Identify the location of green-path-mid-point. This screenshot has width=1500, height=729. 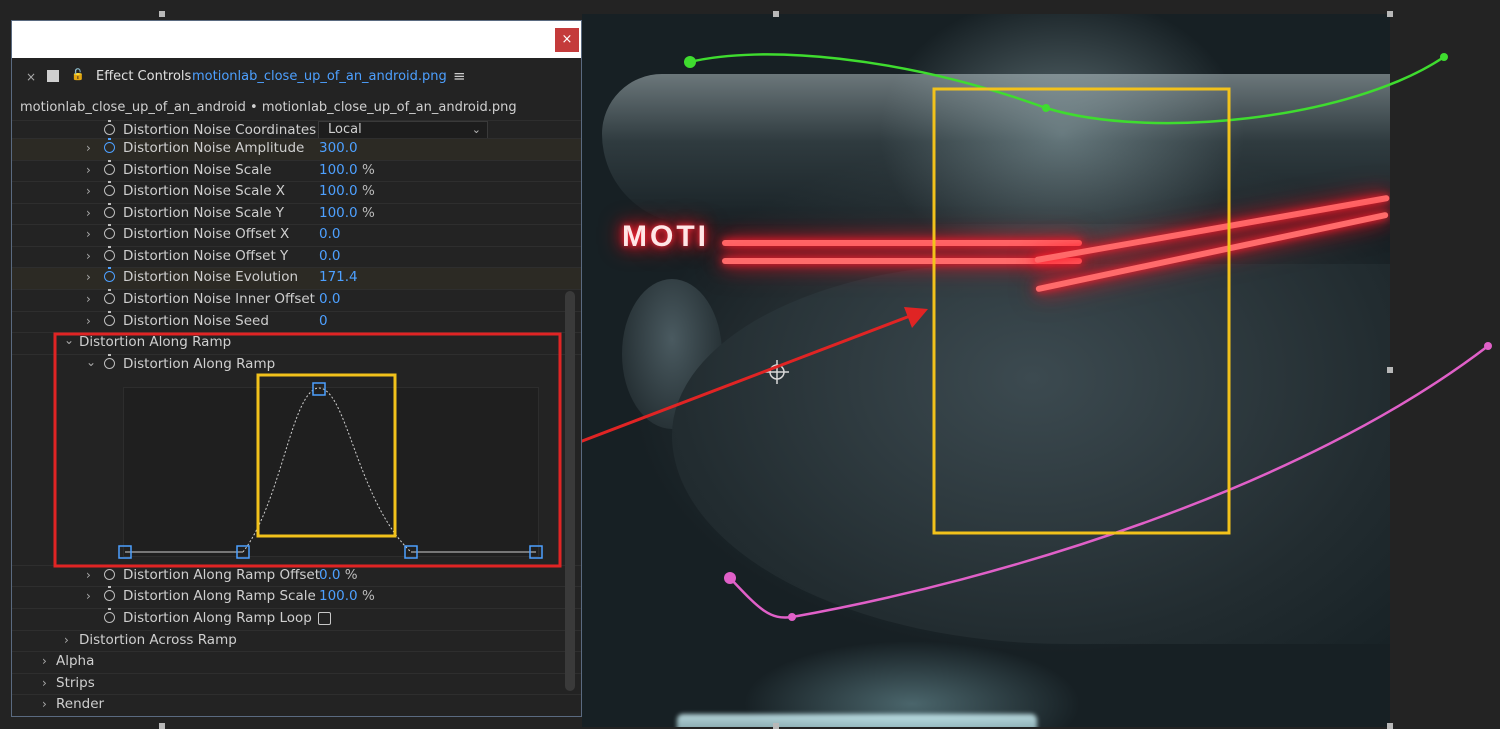
(1046, 108).